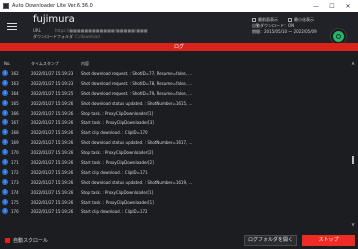 This screenshot has height=249, width=358. Describe the element at coordinates (328, 240) in the screenshot. I see `stop-button: ストップ` at that location.